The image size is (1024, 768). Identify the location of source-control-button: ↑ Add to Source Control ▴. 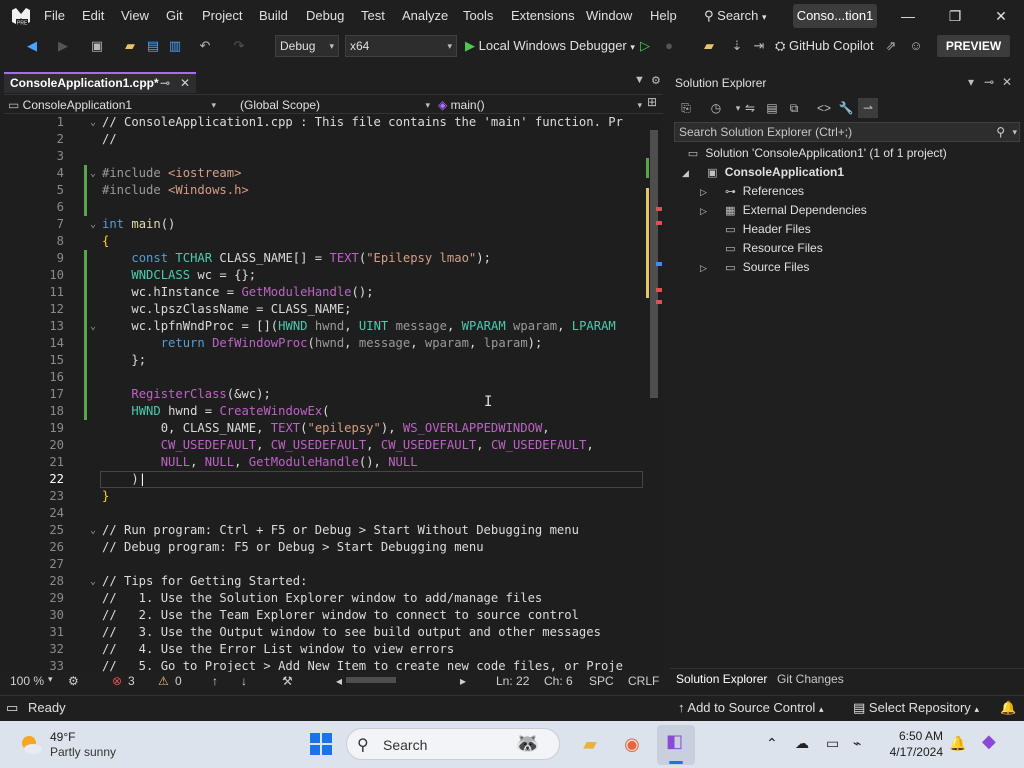
(750, 707).